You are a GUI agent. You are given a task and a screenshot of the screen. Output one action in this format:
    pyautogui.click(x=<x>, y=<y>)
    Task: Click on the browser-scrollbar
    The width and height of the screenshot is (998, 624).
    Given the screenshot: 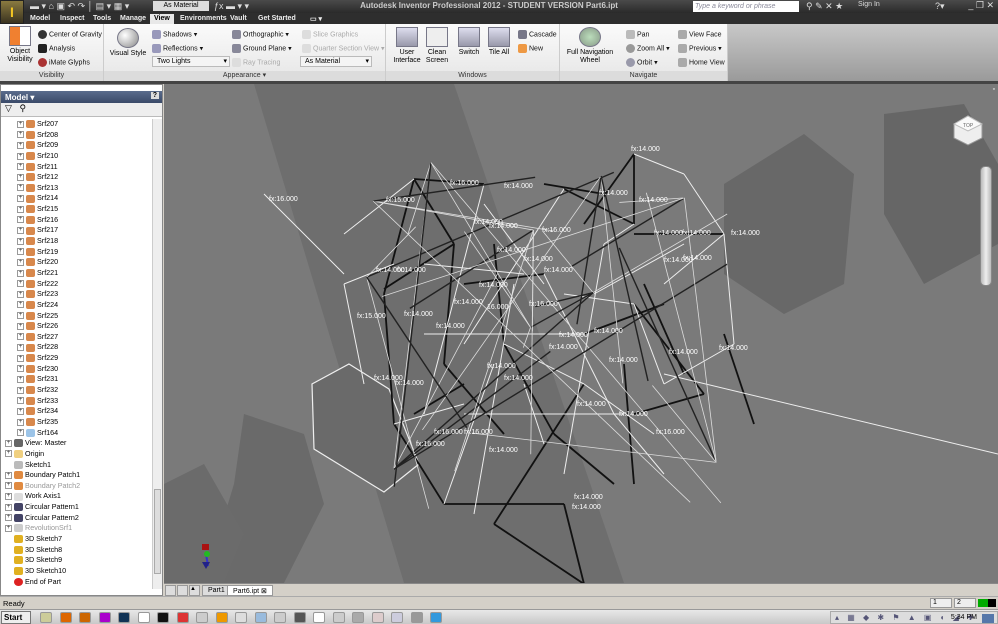 What is the action you would take?
    pyautogui.click(x=157, y=354)
    